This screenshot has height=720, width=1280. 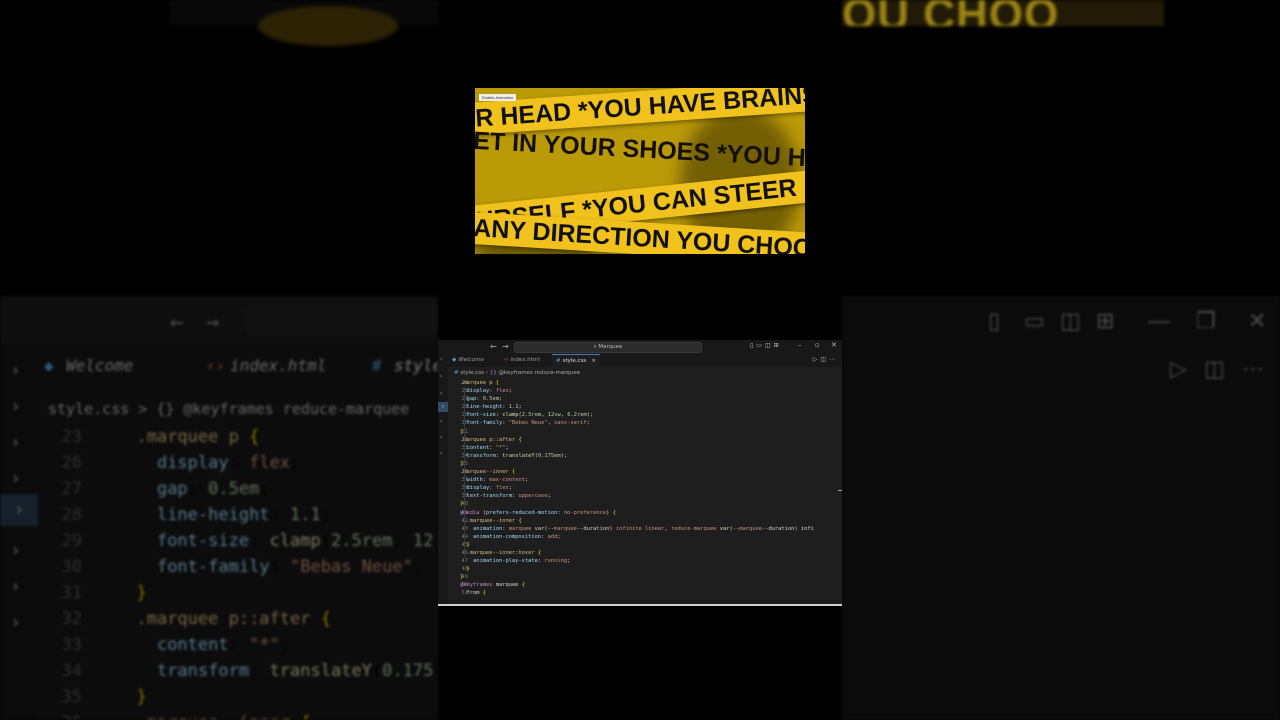 What do you see at coordinates (247, 671) in the screenshot?
I see `background-code-line: 34 transform: translateY(0.175` at bounding box center [247, 671].